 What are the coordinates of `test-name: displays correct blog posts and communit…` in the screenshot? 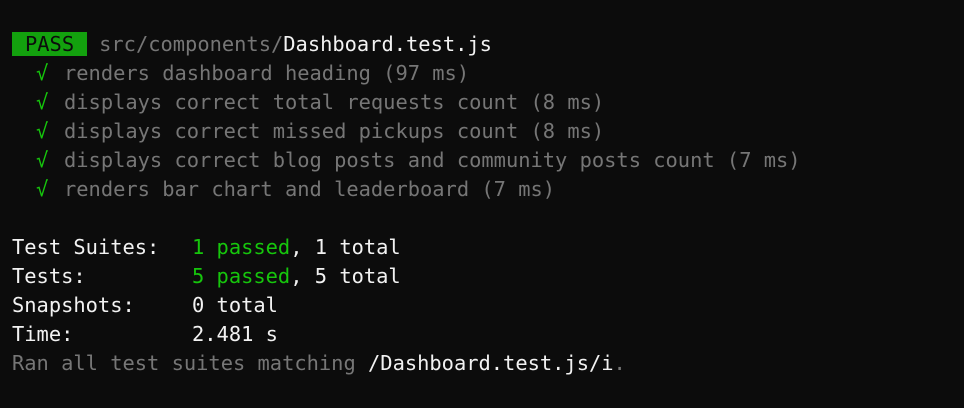 It's located at (432, 160).